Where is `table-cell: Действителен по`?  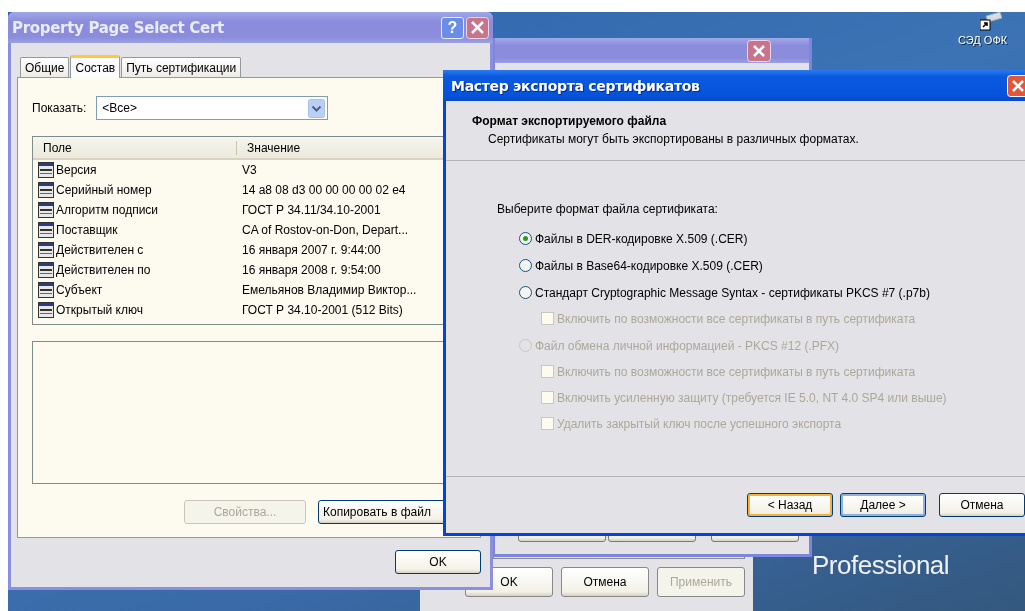 table-cell: Действителен по is located at coordinates (103, 270).